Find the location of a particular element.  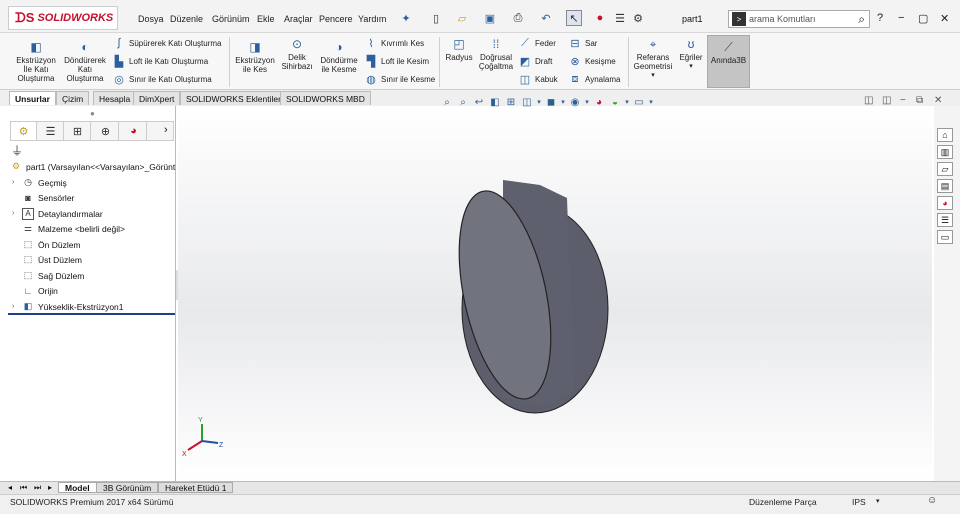

swept-cut-button: ⌇ Kıvrımlı Kes is located at coordinates (394, 43).